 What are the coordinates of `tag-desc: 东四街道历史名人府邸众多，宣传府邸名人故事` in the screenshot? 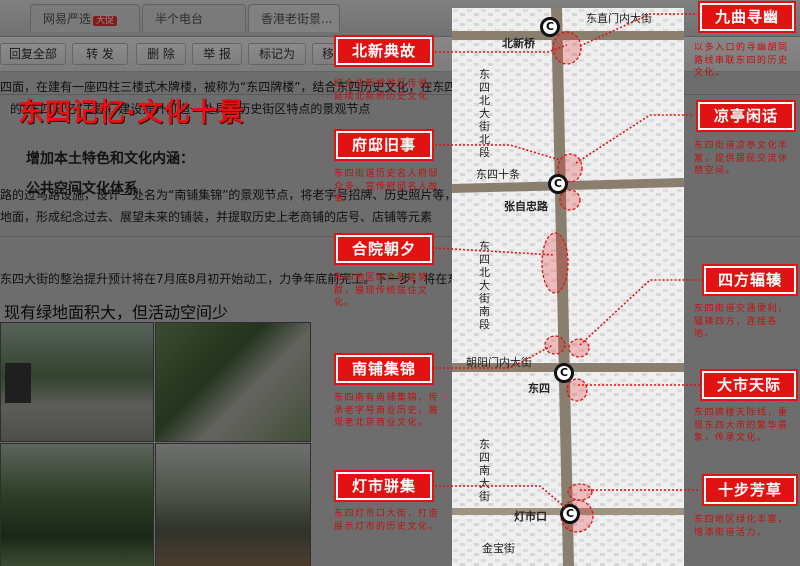 It's located at (387, 186).